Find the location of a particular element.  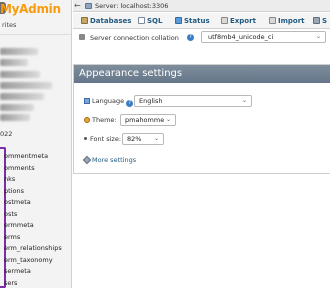

import-icon is located at coordinates (272, 20).